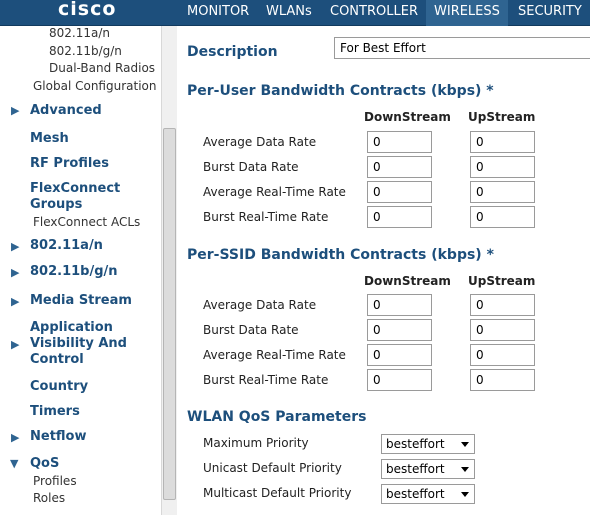 The width and height of the screenshot is (590, 515). What do you see at coordinates (66, 110) in the screenshot?
I see `sidebar-item-advanced: Advanced` at bounding box center [66, 110].